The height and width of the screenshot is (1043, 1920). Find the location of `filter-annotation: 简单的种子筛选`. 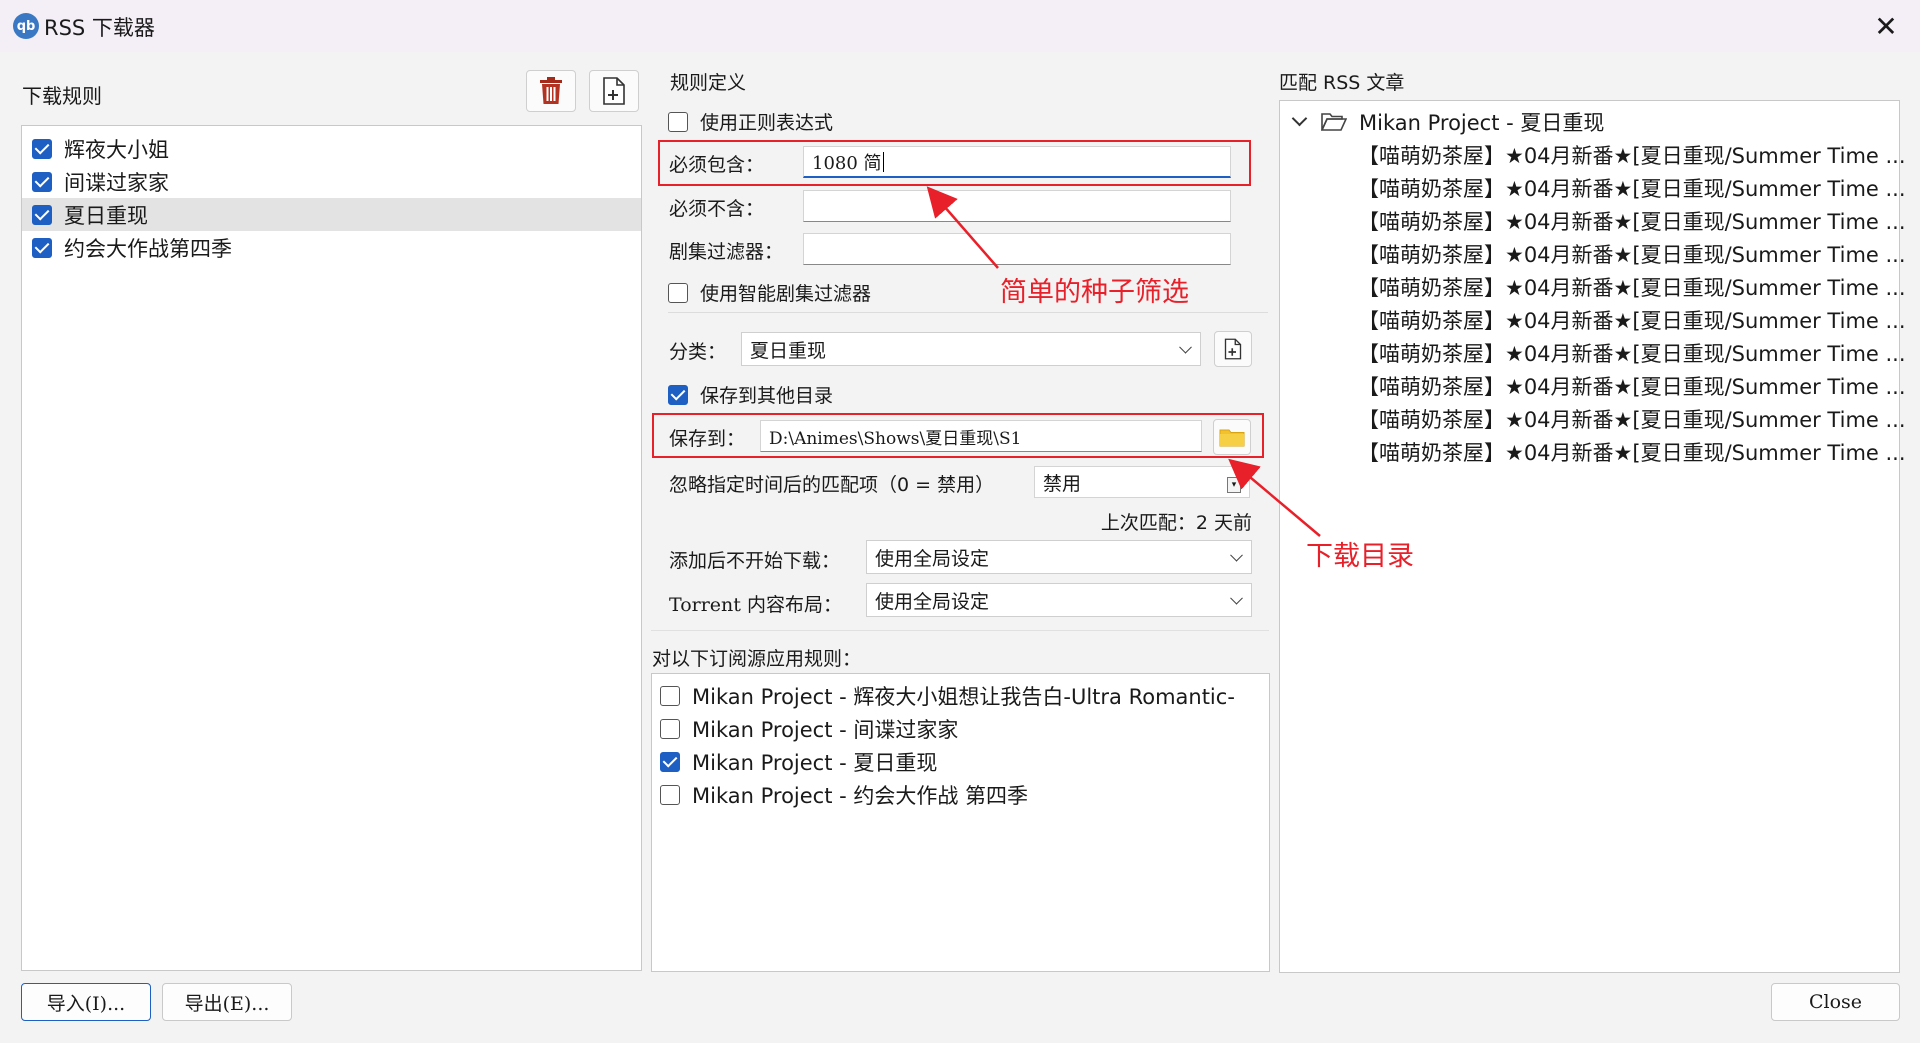

filter-annotation: 简单的种子筛选 is located at coordinates (1094, 292).